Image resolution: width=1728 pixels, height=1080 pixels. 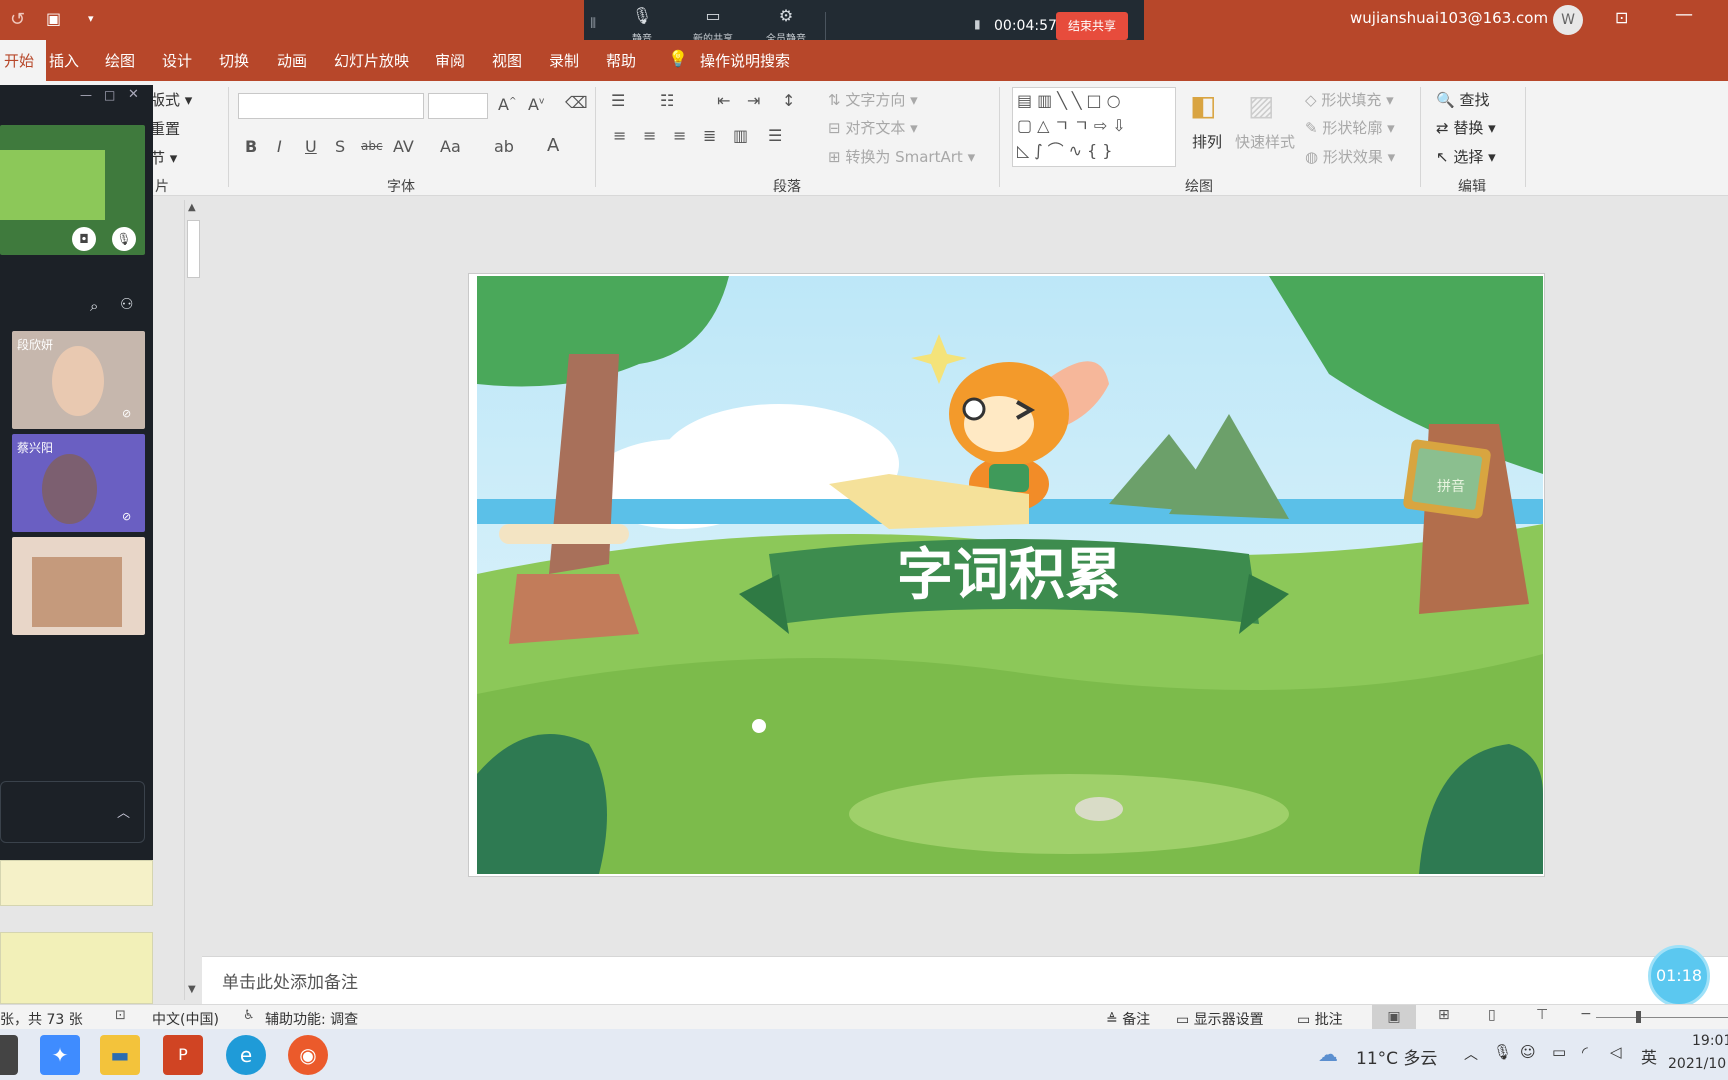 What do you see at coordinates (292, 60) in the screenshot?
I see `tab-animations: 动画` at bounding box center [292, 60].